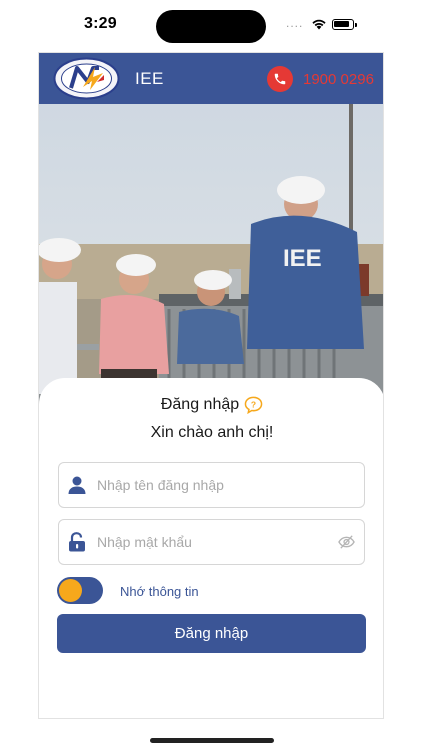 Image resolution: width=422 pixels, height=750 pixels. I want to click on password-field, so click(211, 542).